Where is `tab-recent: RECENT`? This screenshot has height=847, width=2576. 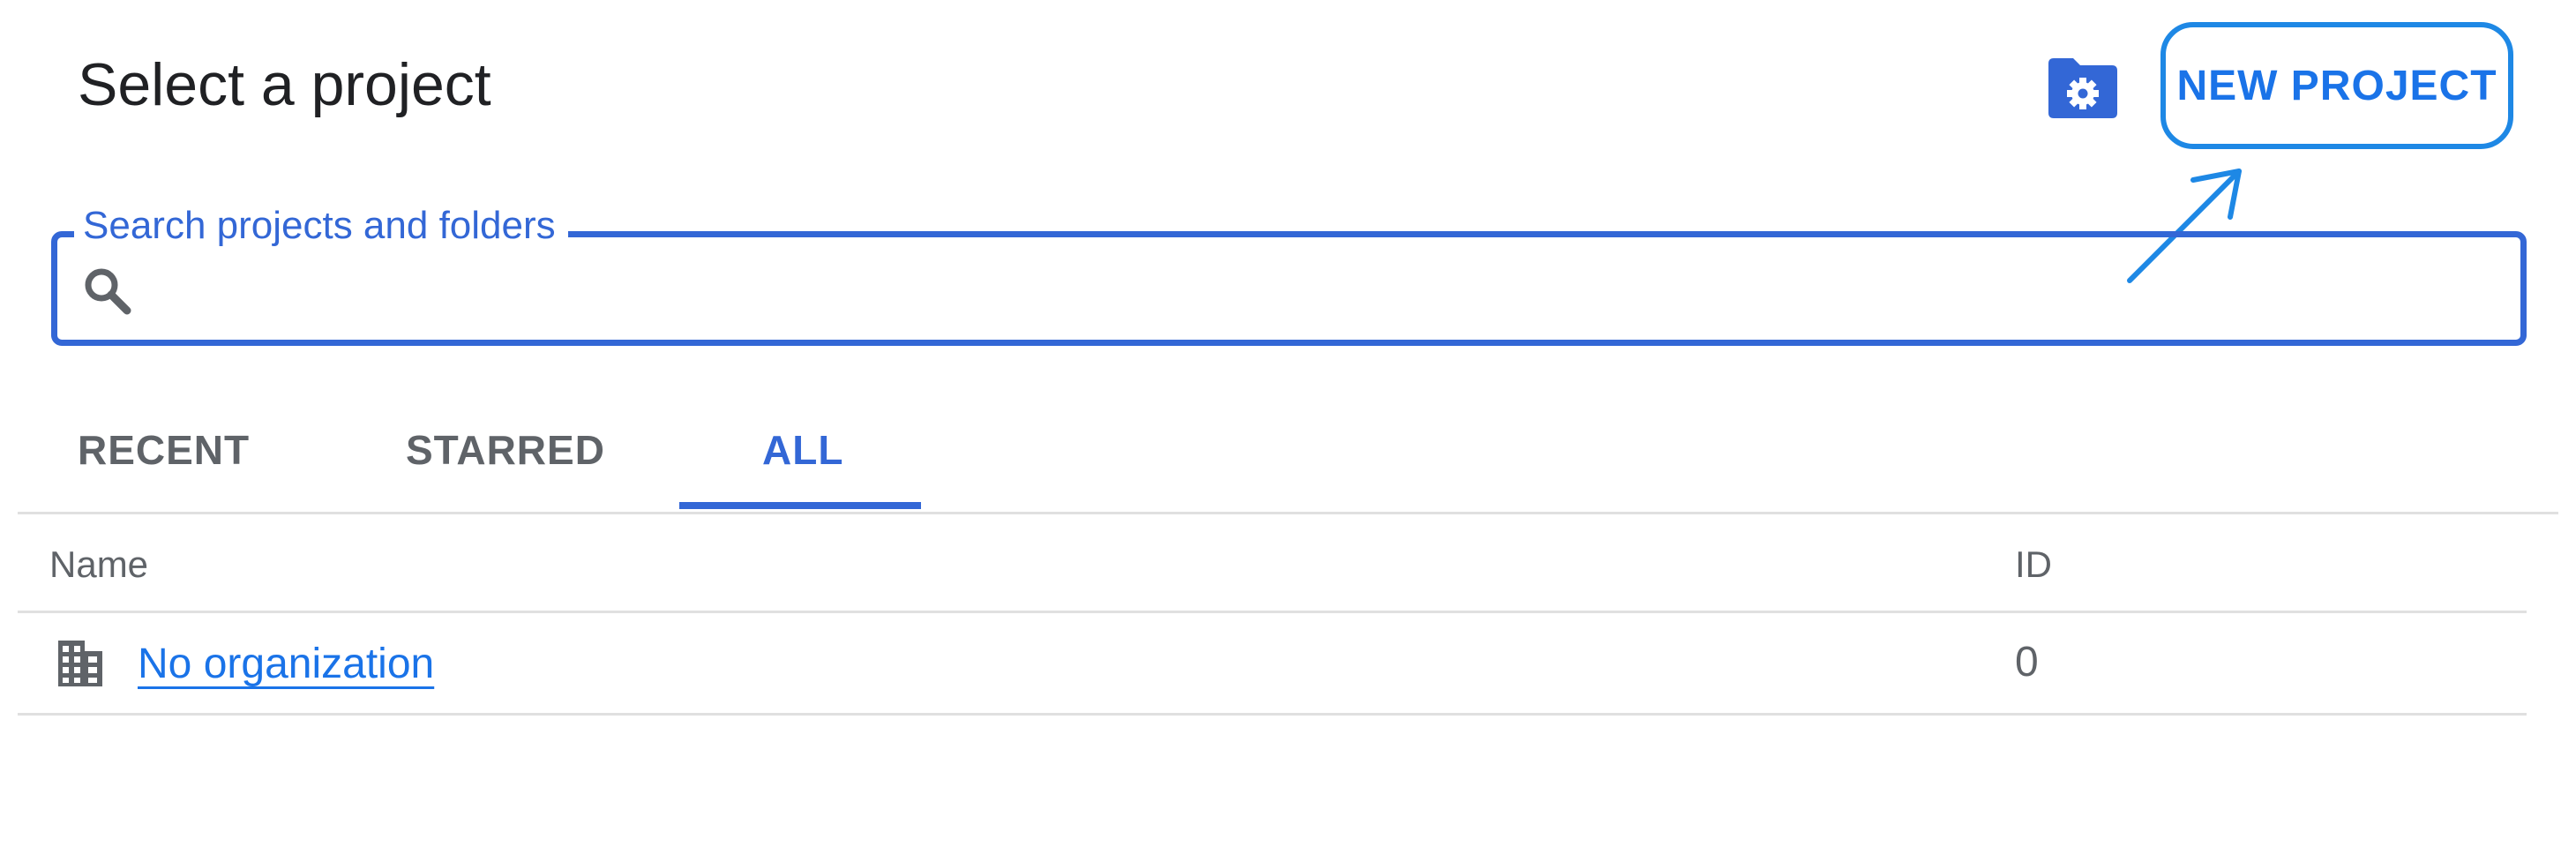 tab-recent: RECENT is located at coordinates (164, 450).